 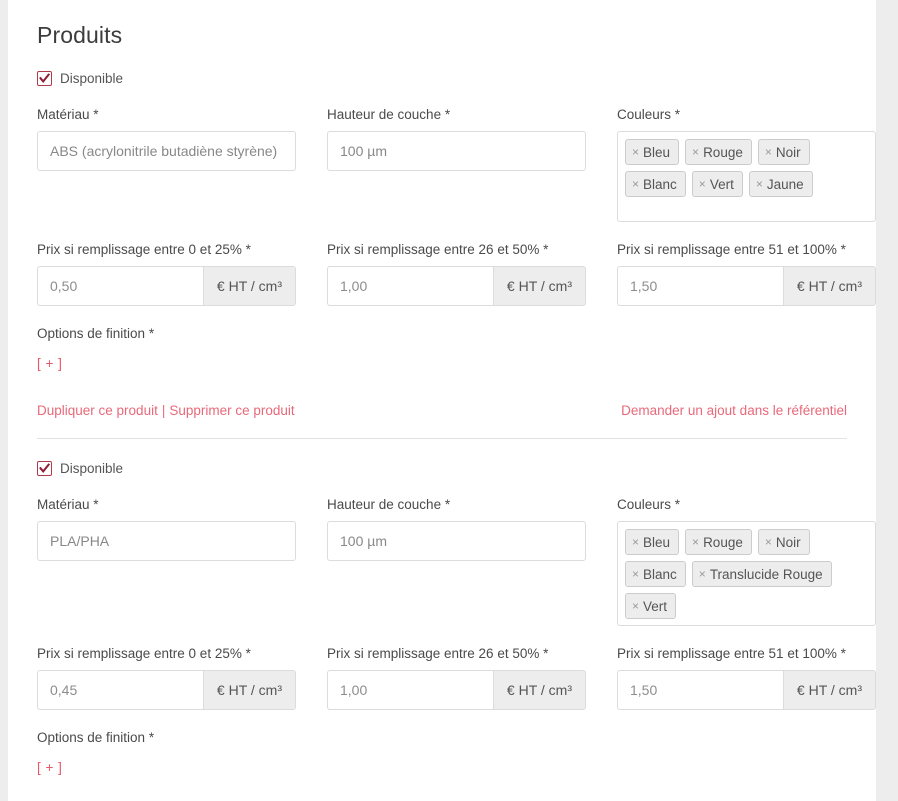 I want to click on color-tag: × Translucide Rouge, so click(x=761, y=574).